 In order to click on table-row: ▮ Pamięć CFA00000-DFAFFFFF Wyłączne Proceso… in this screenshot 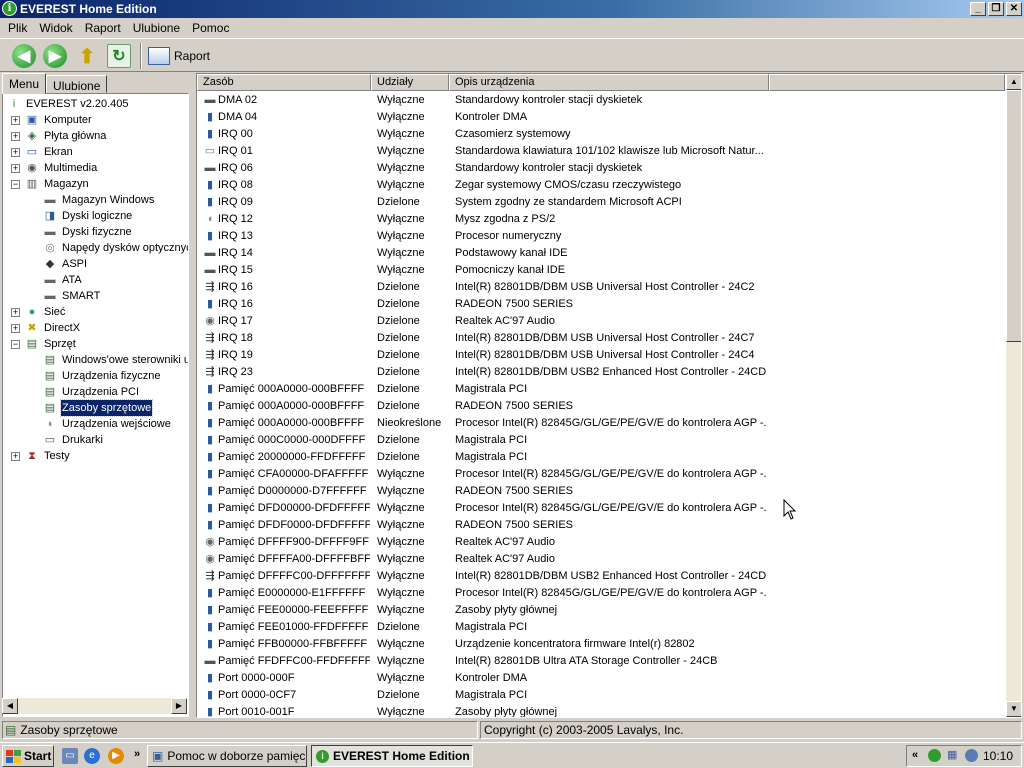, I will do `click(601, 474)`.